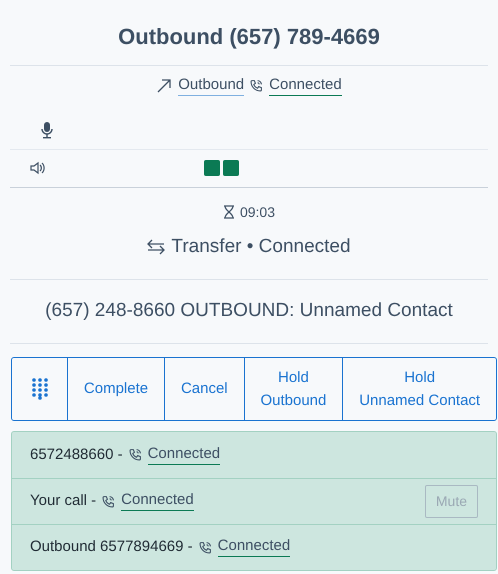 Image resolution: width=498 pixels, height=574 pixels. What do you see at coordinates (211, 86) in the screenshot?
I see `direction-link: Outbound` at bounding box center [211, 86].